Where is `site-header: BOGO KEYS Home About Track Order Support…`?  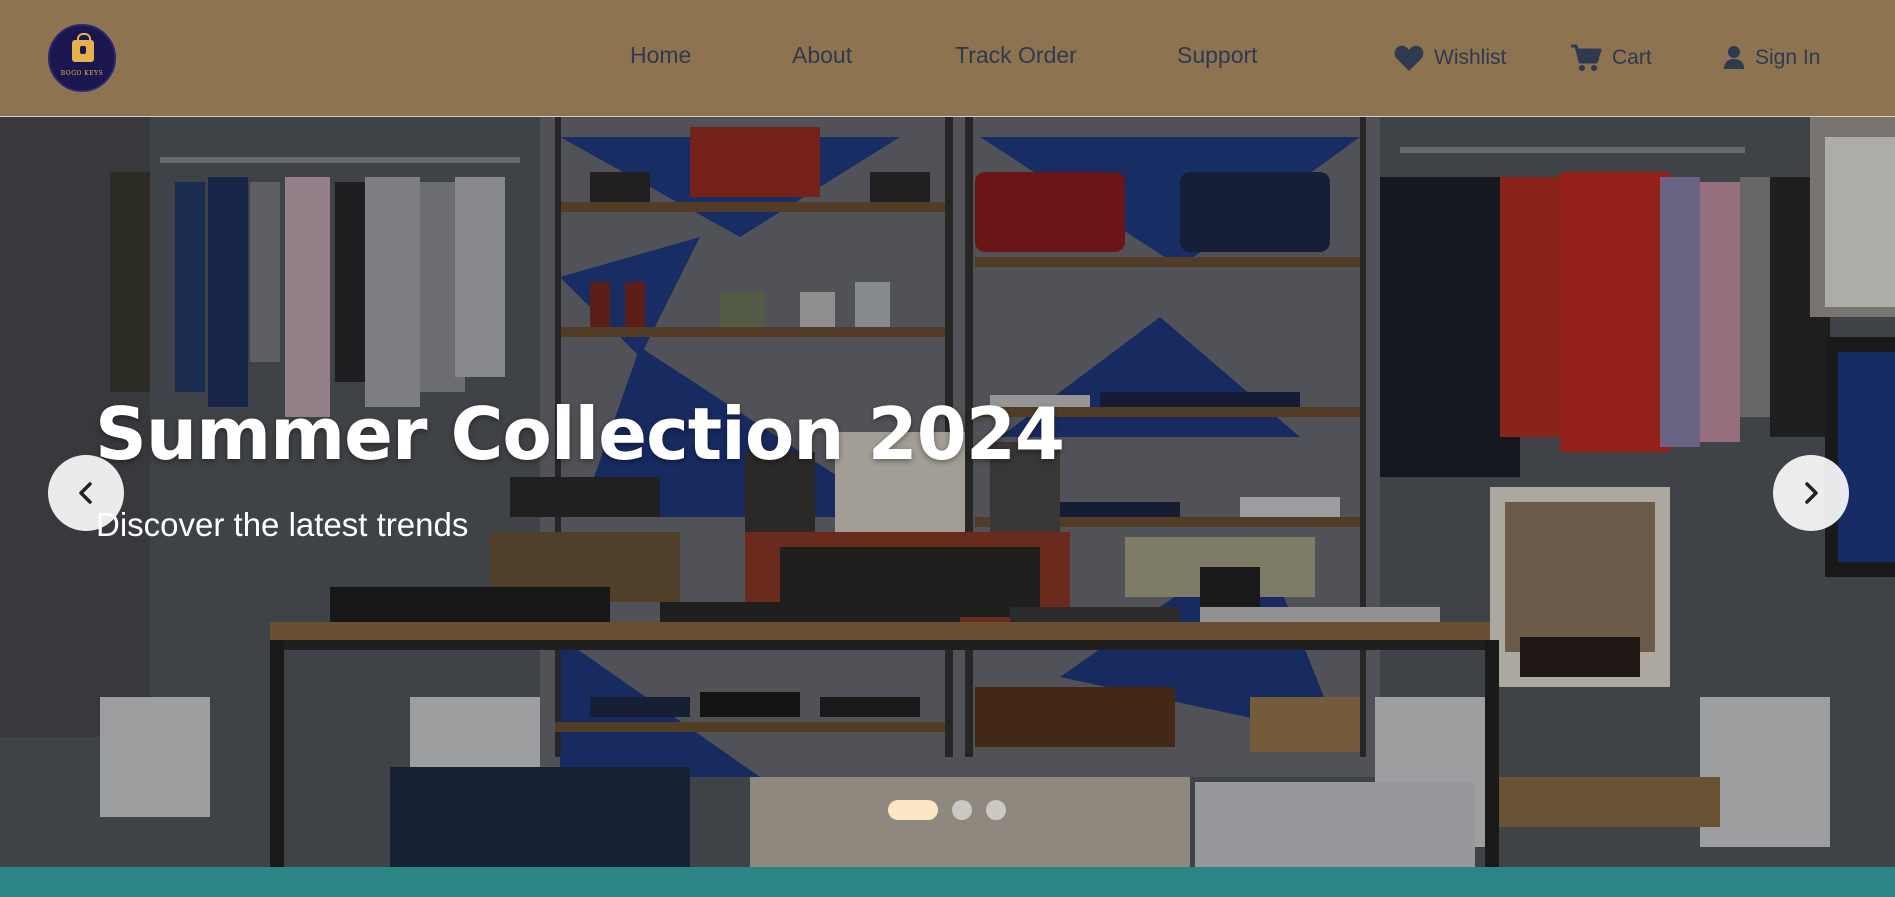
site-header: BOGO KEYS Home About Track Order Support… is located at coordinates (947, 58).